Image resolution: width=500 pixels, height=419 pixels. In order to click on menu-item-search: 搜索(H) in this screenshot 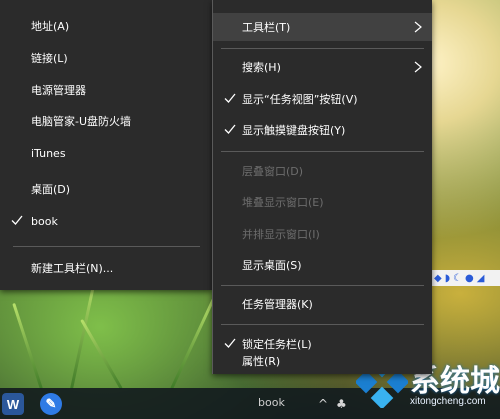, I will do `click(322, 67)`.